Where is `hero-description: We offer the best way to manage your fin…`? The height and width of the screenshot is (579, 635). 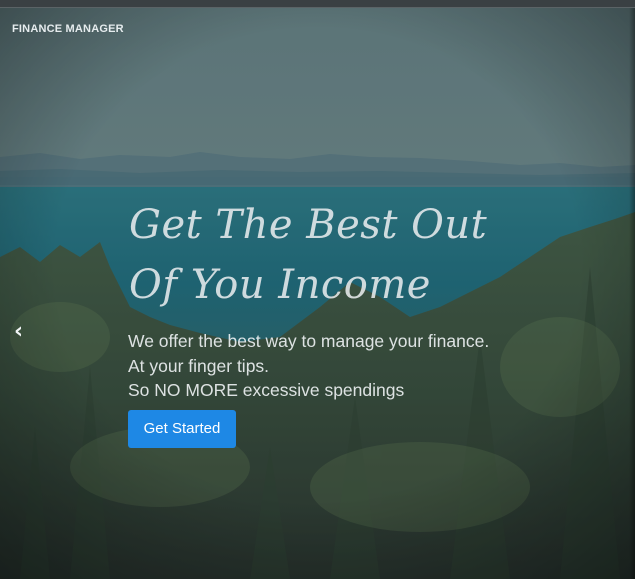 hero-description: We offer the best way to manage your fin… is located at coordinates (308, 366).